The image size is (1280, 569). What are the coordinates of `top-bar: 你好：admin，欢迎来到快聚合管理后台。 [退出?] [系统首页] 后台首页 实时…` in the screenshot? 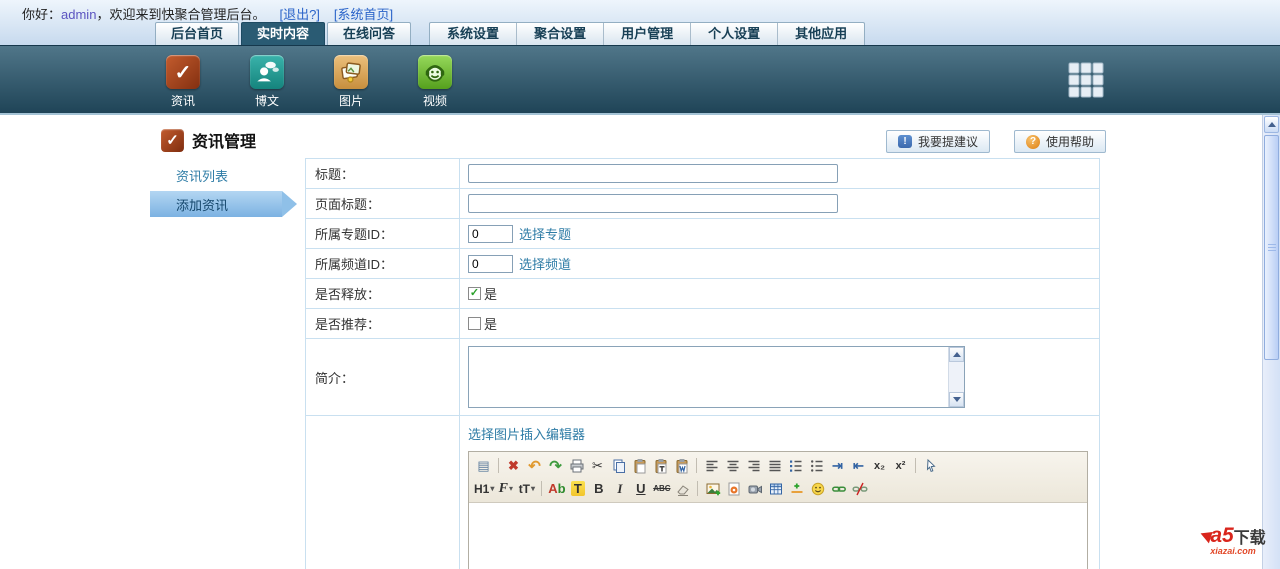 It's located at (640, 22).